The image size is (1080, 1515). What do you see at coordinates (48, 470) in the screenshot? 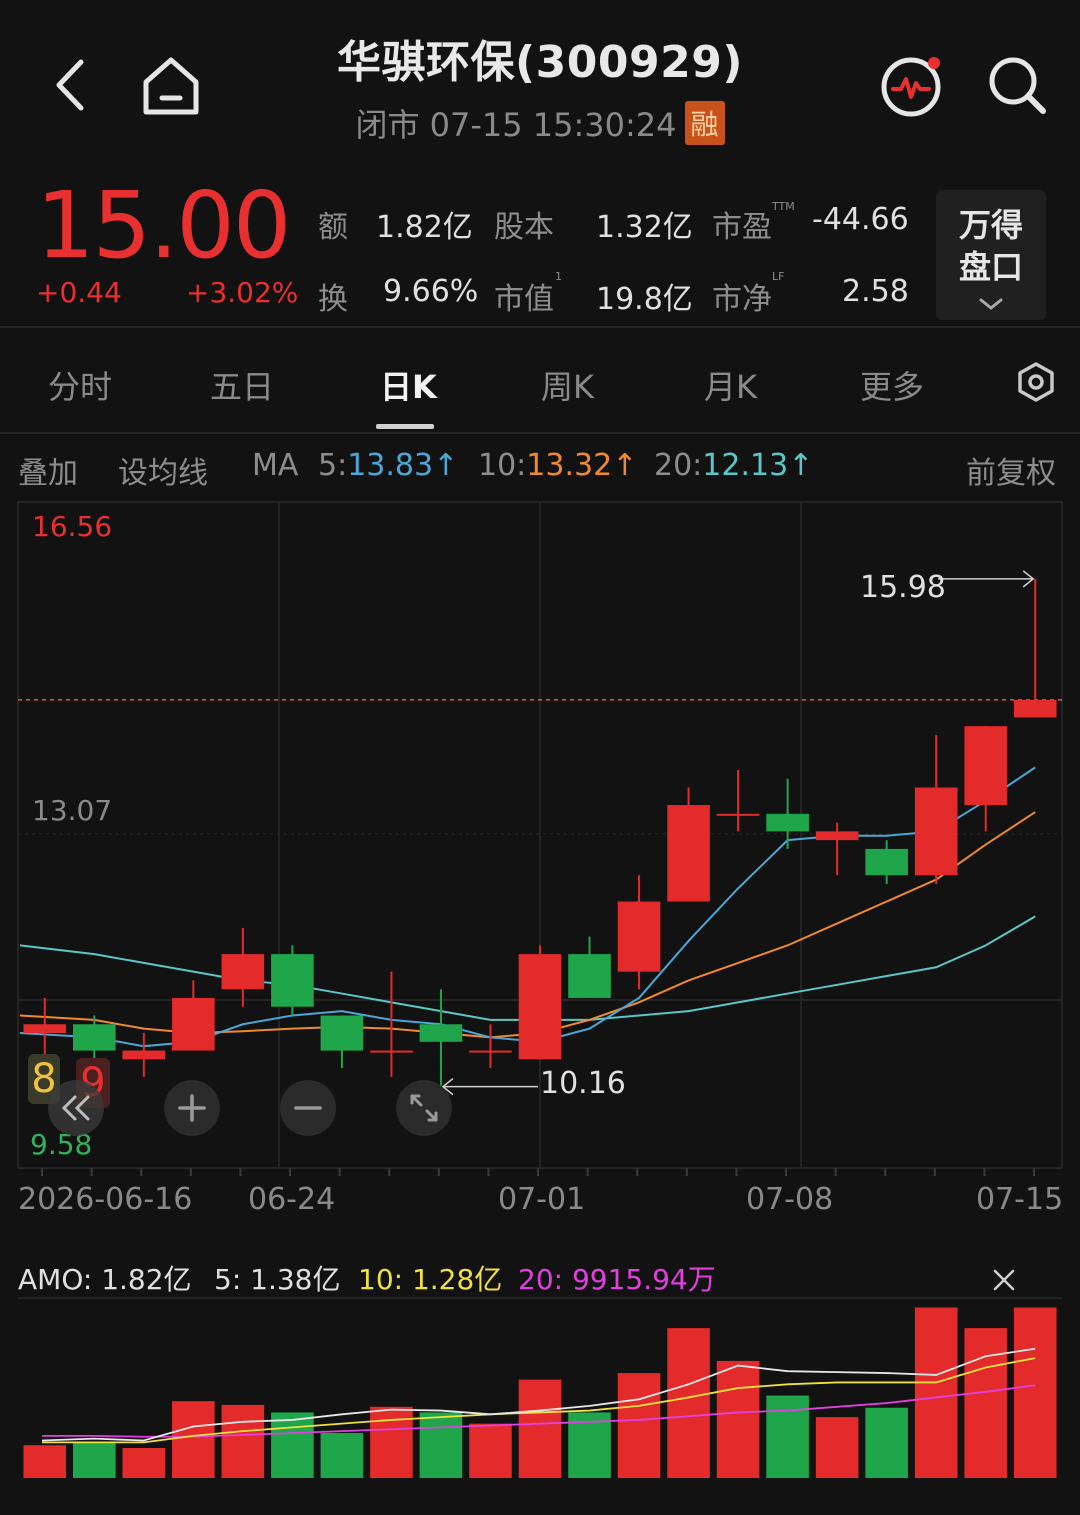
I see `overlay-button: 叠加` at bounding box center [48, 470].